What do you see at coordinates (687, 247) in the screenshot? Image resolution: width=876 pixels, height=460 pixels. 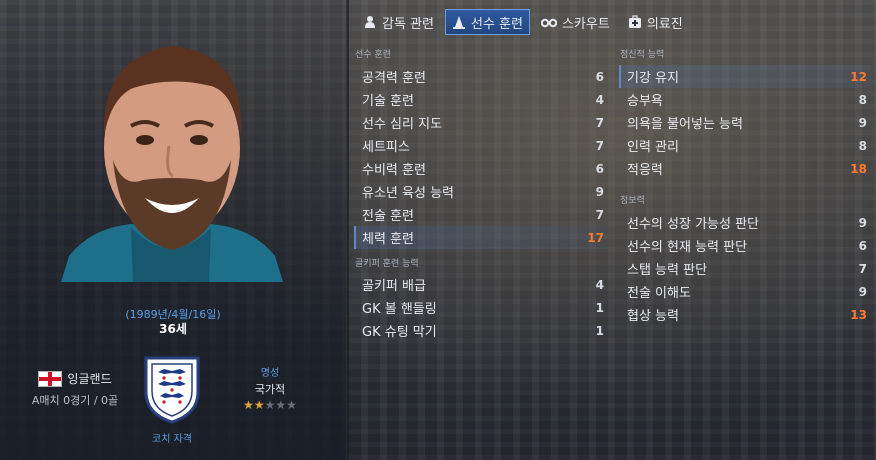 I see `attribute-name: 선수의 현재 능력 판단` at bounding box center [687, 247].